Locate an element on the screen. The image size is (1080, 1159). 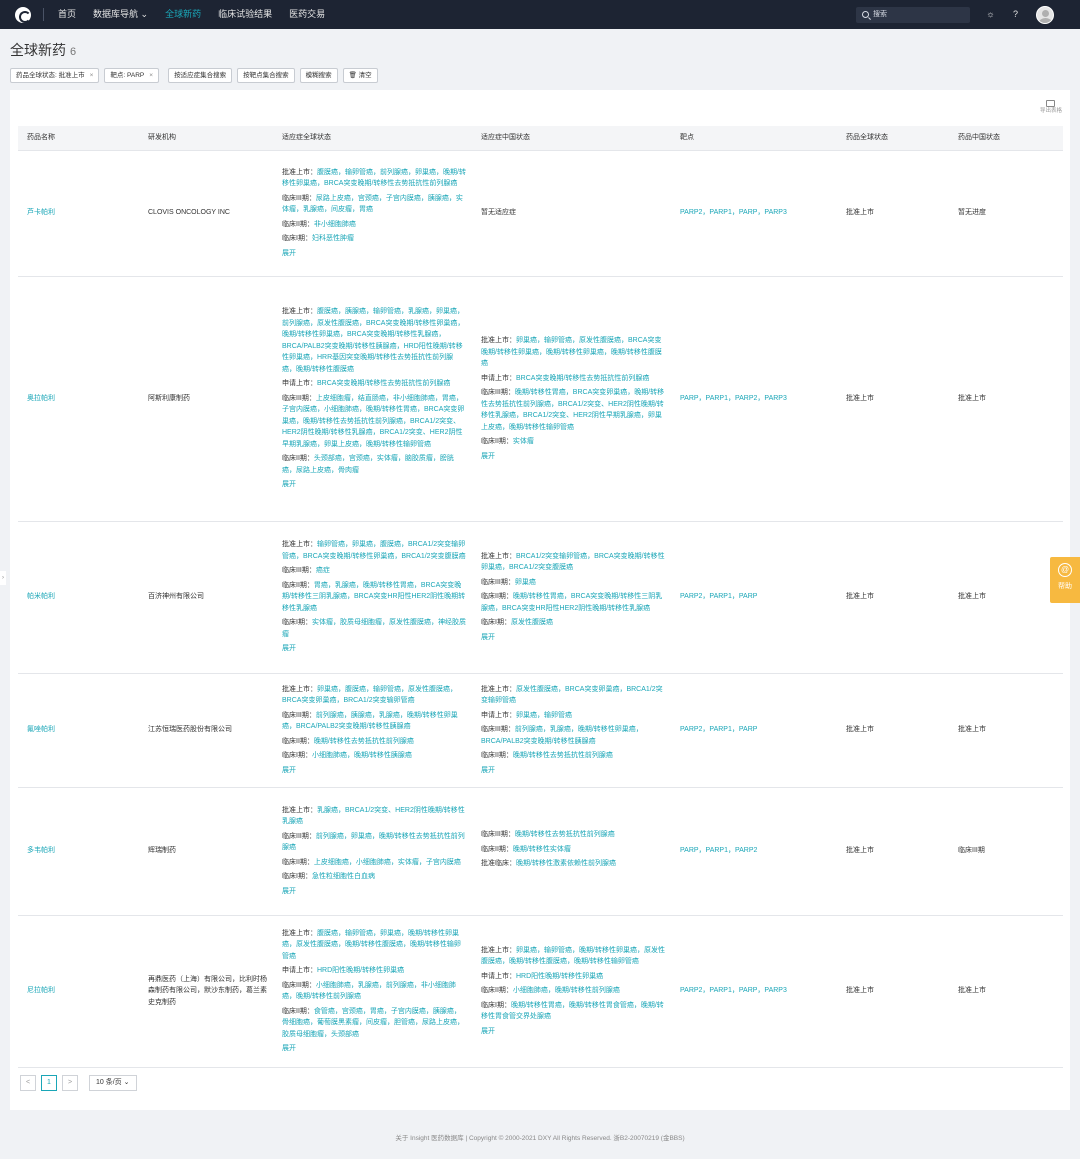
search-input: 搜索 is located at coordinates (913, 14).